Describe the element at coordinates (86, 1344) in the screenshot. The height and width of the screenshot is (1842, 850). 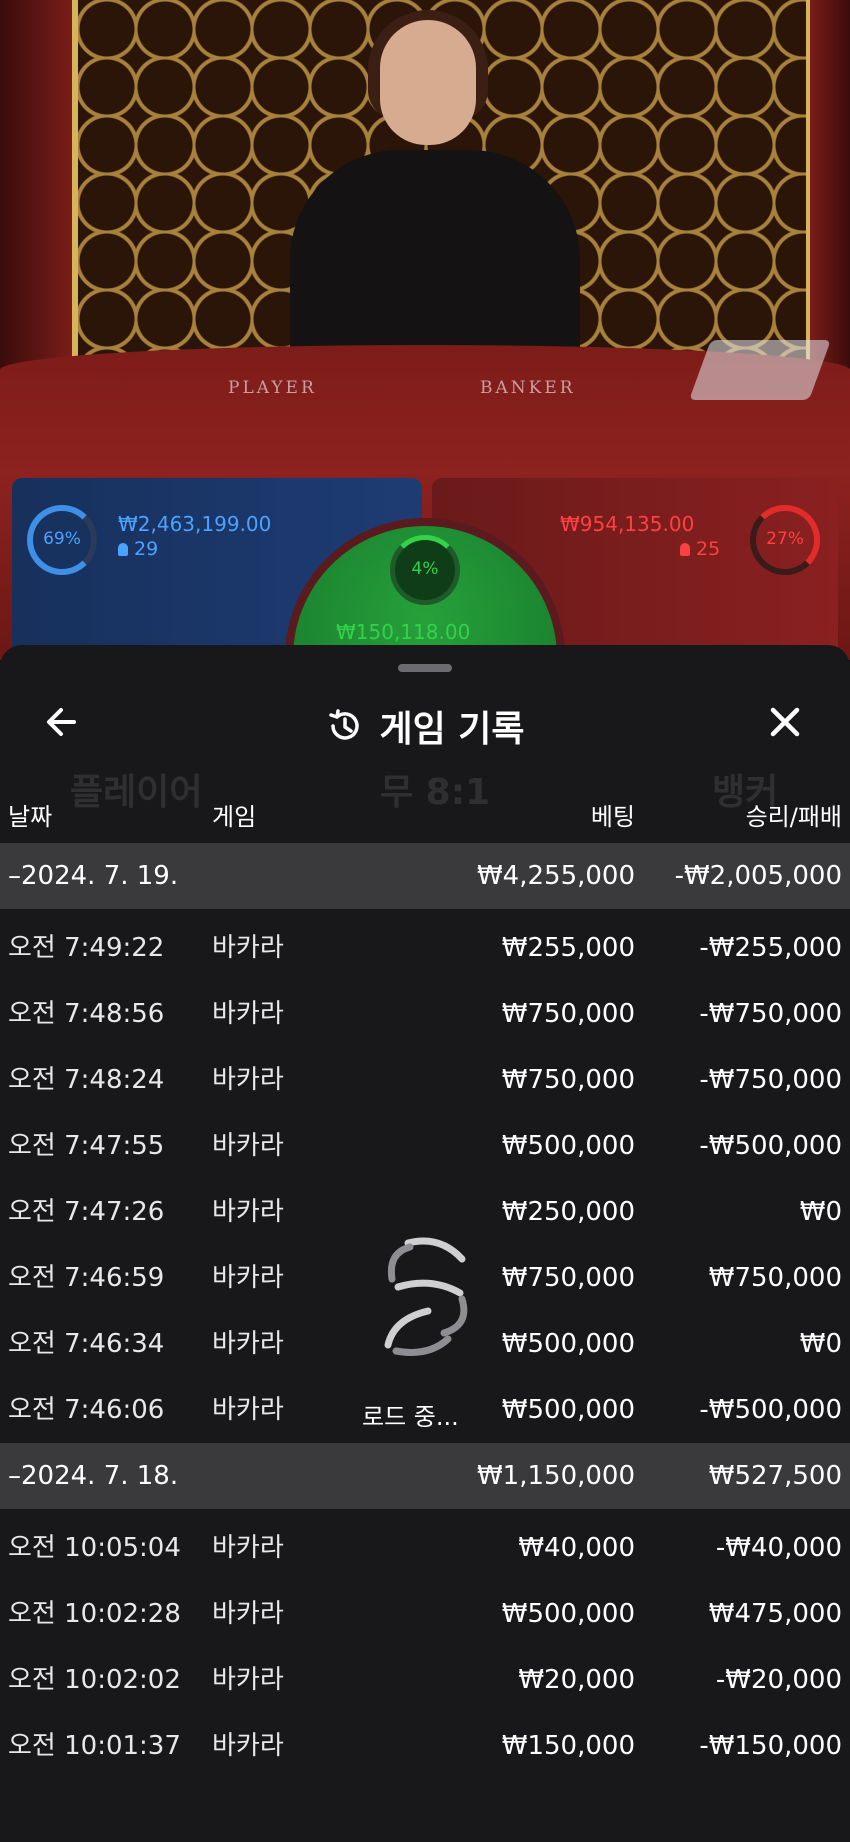
I see `row-time: 오전 7:46:34` at that location.